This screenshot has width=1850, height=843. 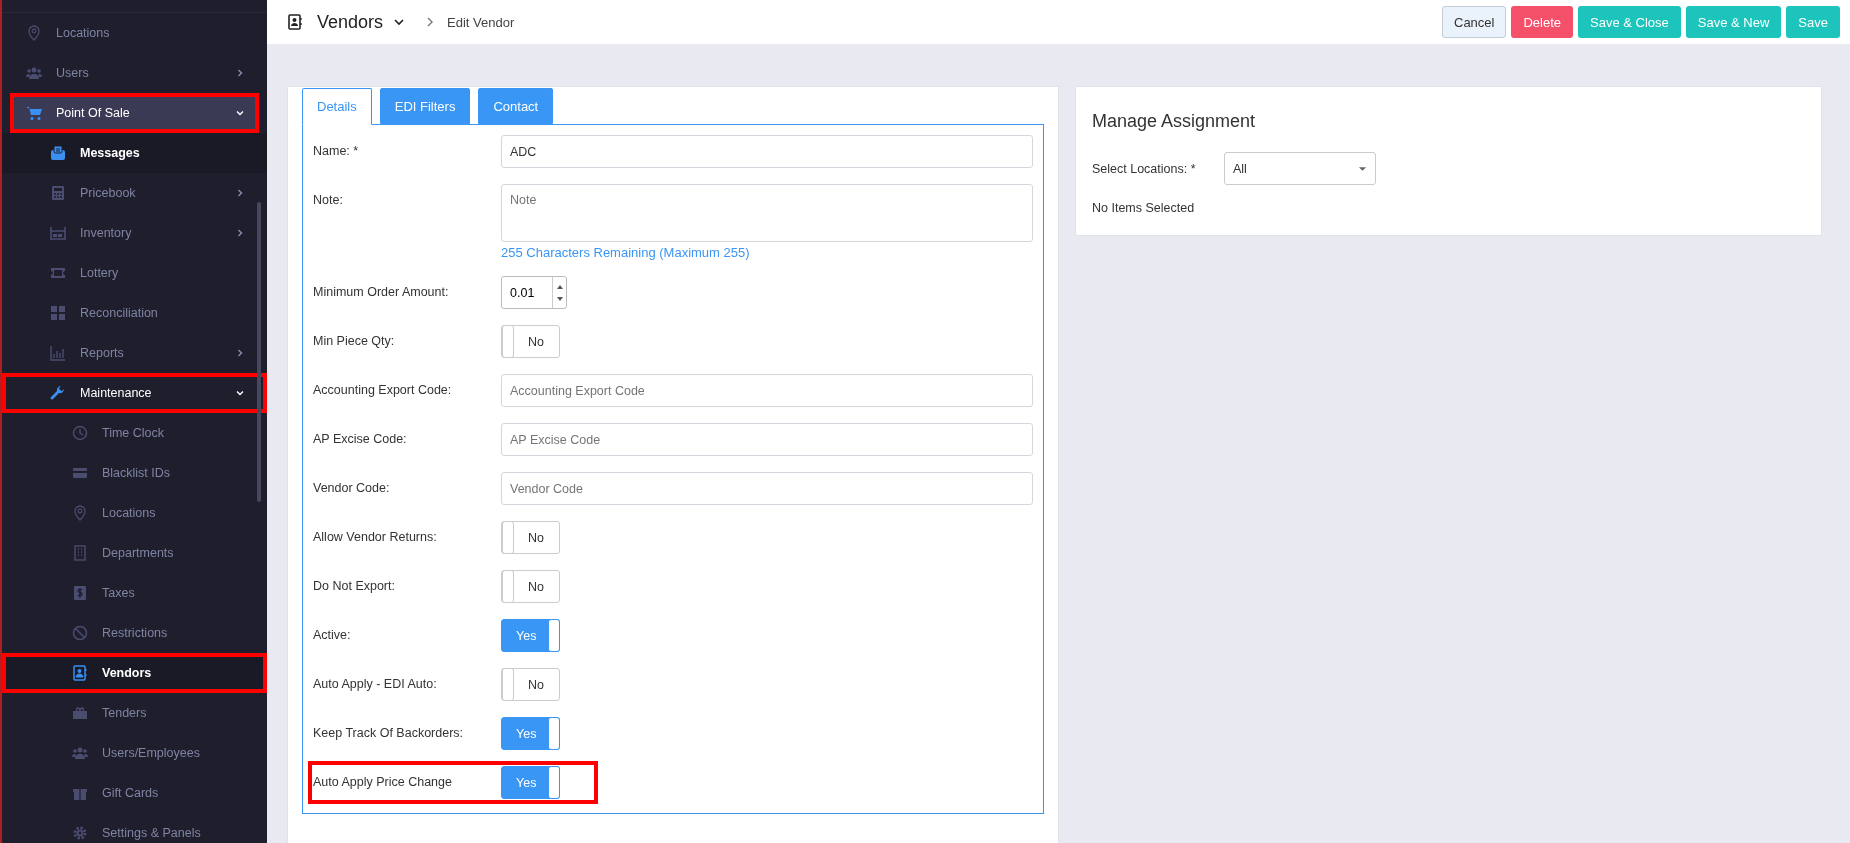 I want to click on tab: EDI Filters, so click(x=425, y=106).